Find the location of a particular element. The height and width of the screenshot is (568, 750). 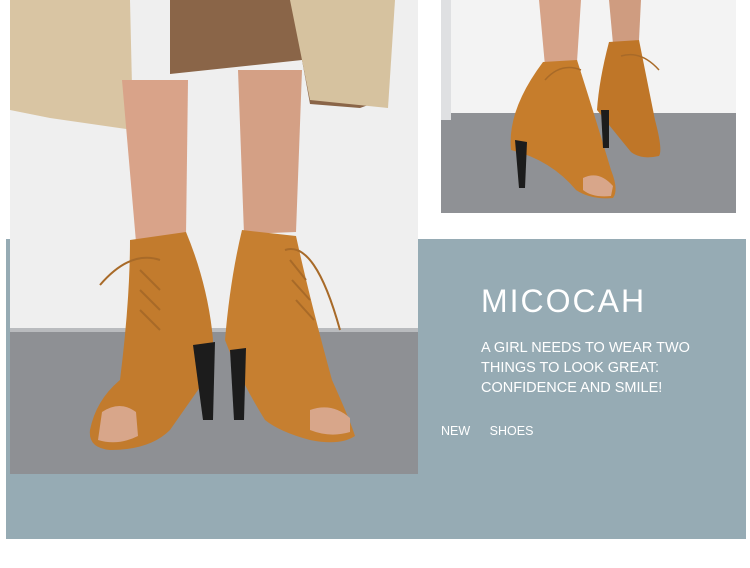

tag-new: NEW is located at coordinates (456, 431).